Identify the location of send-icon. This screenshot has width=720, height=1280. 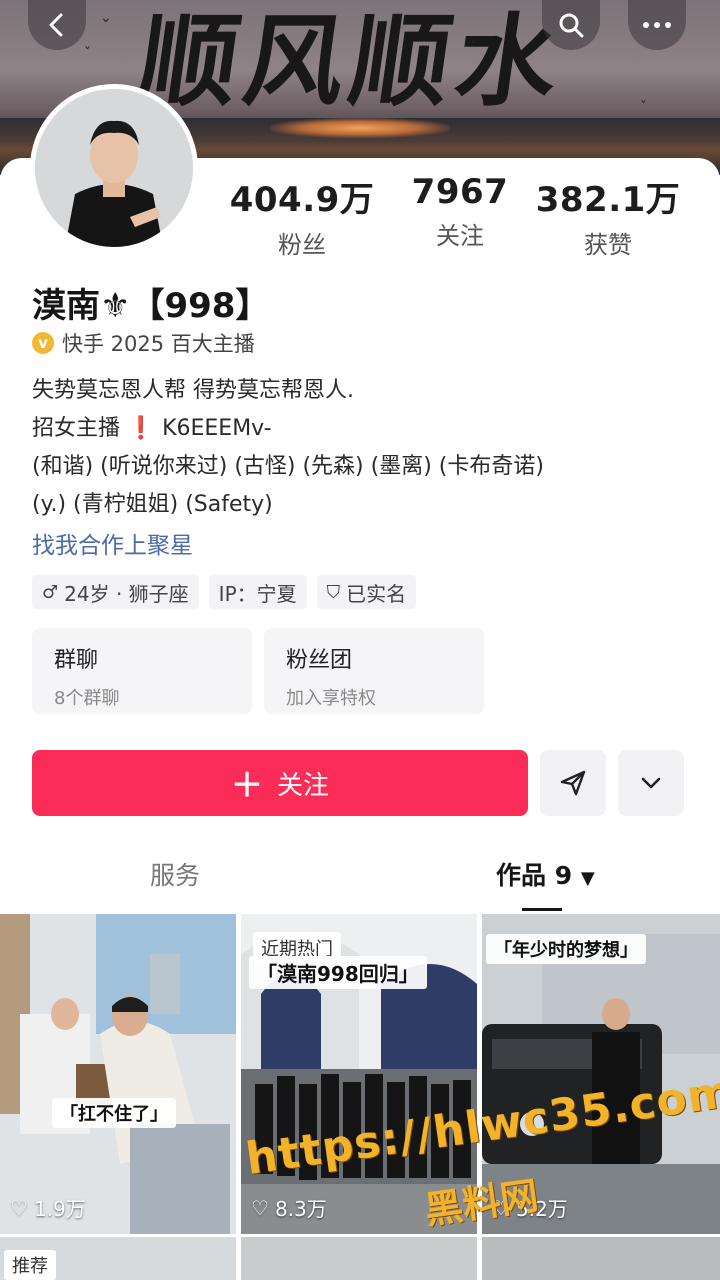
(573, 783).